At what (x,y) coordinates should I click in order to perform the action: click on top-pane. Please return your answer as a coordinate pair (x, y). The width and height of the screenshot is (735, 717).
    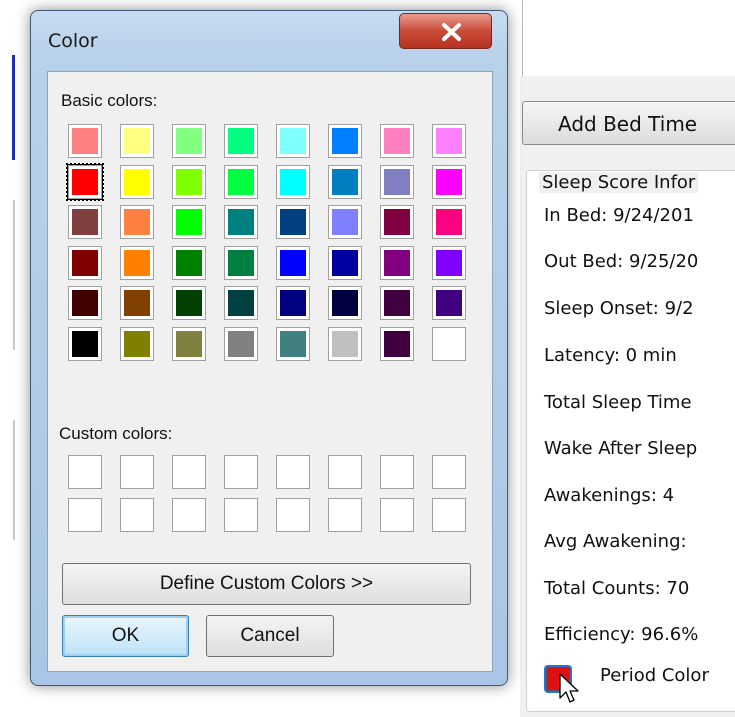
    Looking at the image, I should click on (628, 38).